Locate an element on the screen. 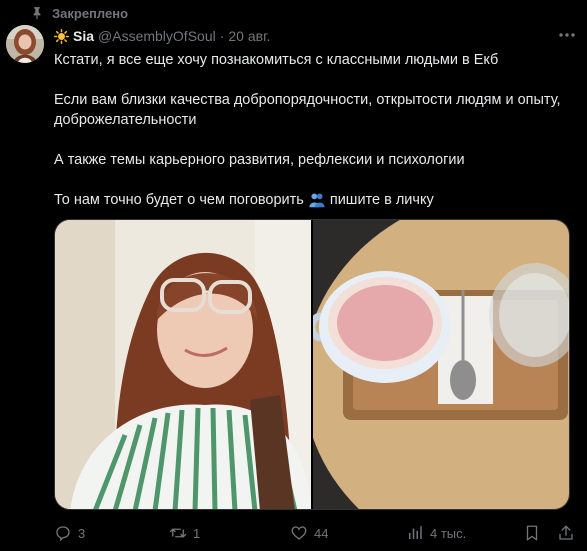 This screenshot has width=587, height=551. sun-icon is located at coordinates (61, 36).